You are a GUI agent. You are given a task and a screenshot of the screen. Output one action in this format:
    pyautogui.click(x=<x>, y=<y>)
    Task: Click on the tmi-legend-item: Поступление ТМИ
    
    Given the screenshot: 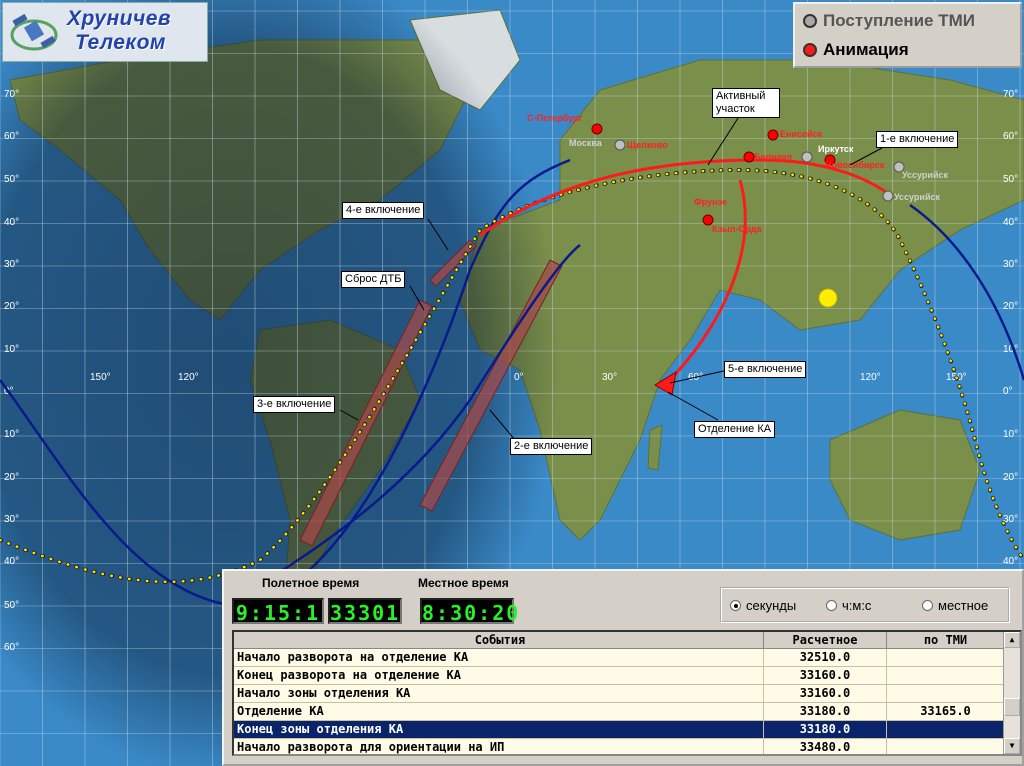 What is the action you would take?
    pyautogui.click(x=889, y=21)
    